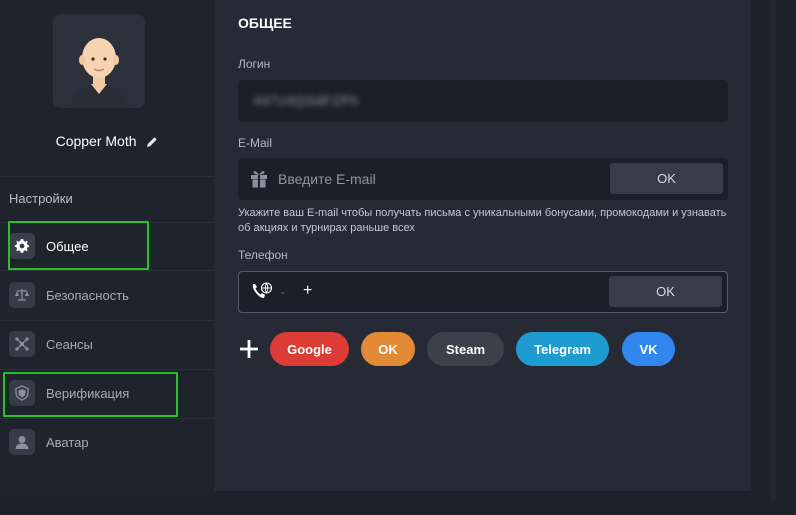 The width and height of the screenshot is (796, 515). Describe the element at coordinates (87, 295) in the screenshot. I see `sidebar-item-label: Безопасность` at that location.